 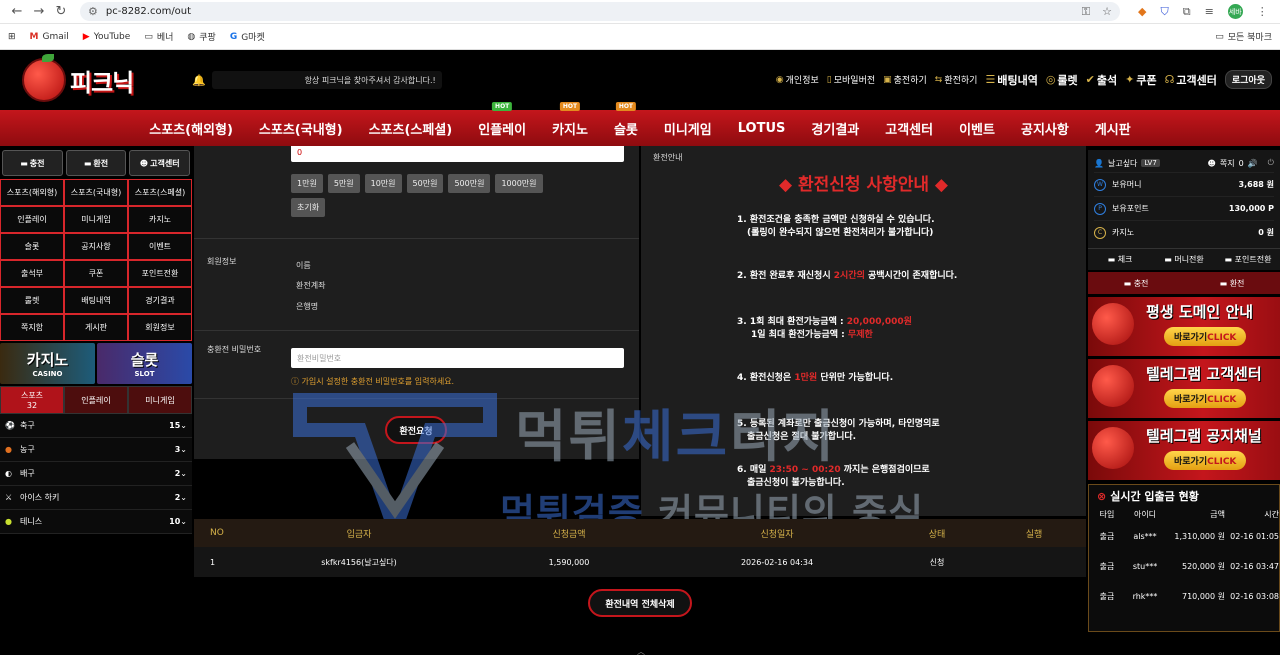 What do you see at coordinates (1248, 259) in the screenshot?
I see `point-convert-button: ▬ 포인트전환` at bounding box center [1248, 259].